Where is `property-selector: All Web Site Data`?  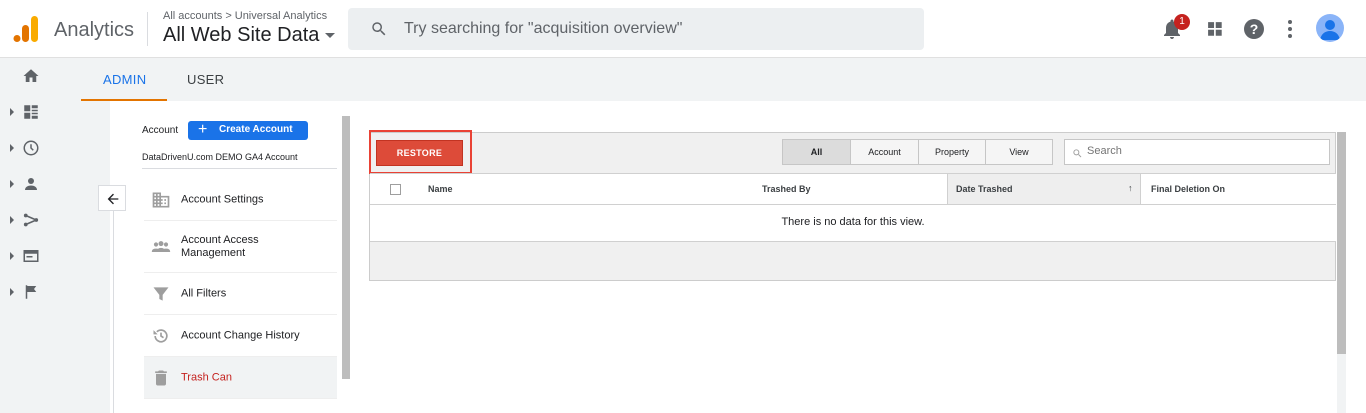 property-selector: All Web Site Data is located at coordinates (249, 35).